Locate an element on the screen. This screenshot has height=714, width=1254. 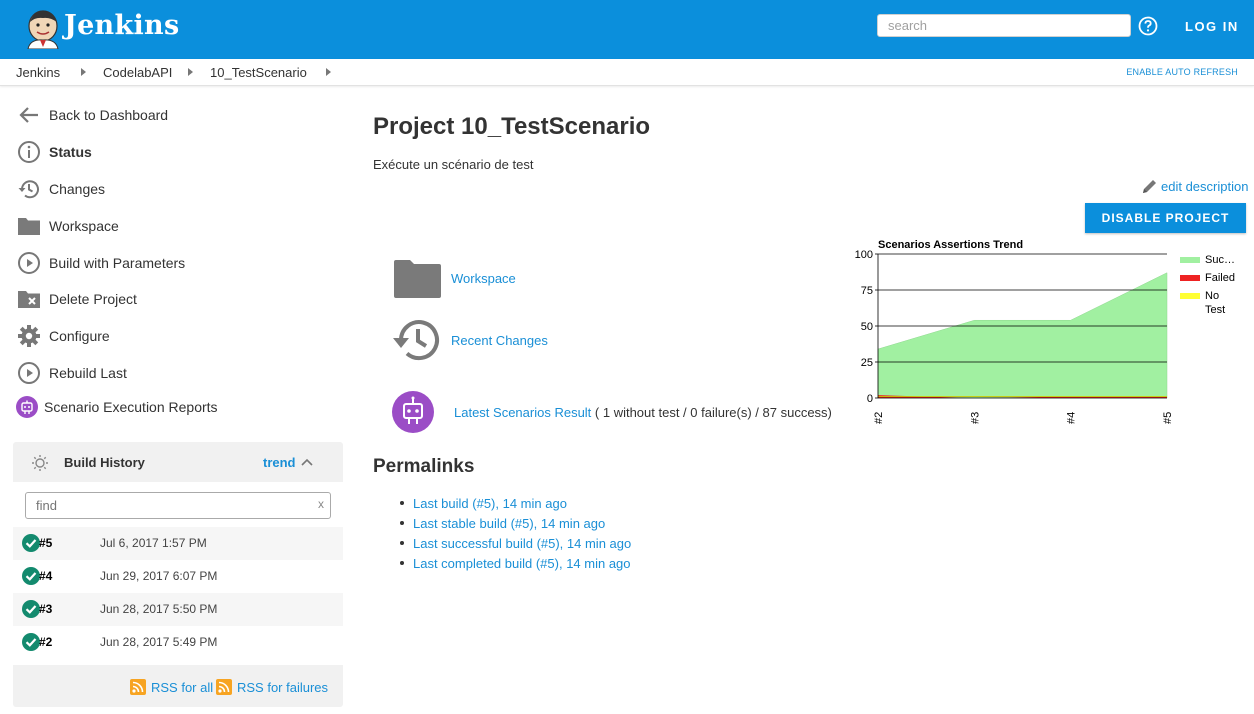
build-date: Jun 28, 2017 5:49 PM is located at coordinates (158, 642).